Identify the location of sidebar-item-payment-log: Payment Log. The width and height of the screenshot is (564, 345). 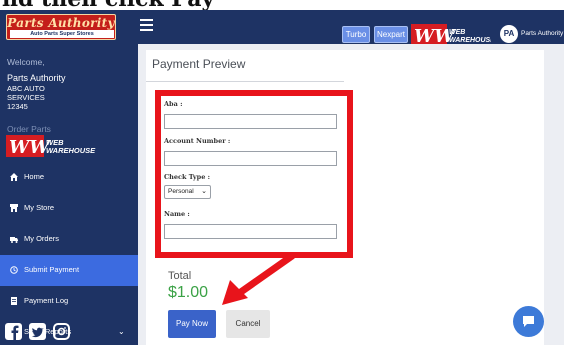
(69, 301).